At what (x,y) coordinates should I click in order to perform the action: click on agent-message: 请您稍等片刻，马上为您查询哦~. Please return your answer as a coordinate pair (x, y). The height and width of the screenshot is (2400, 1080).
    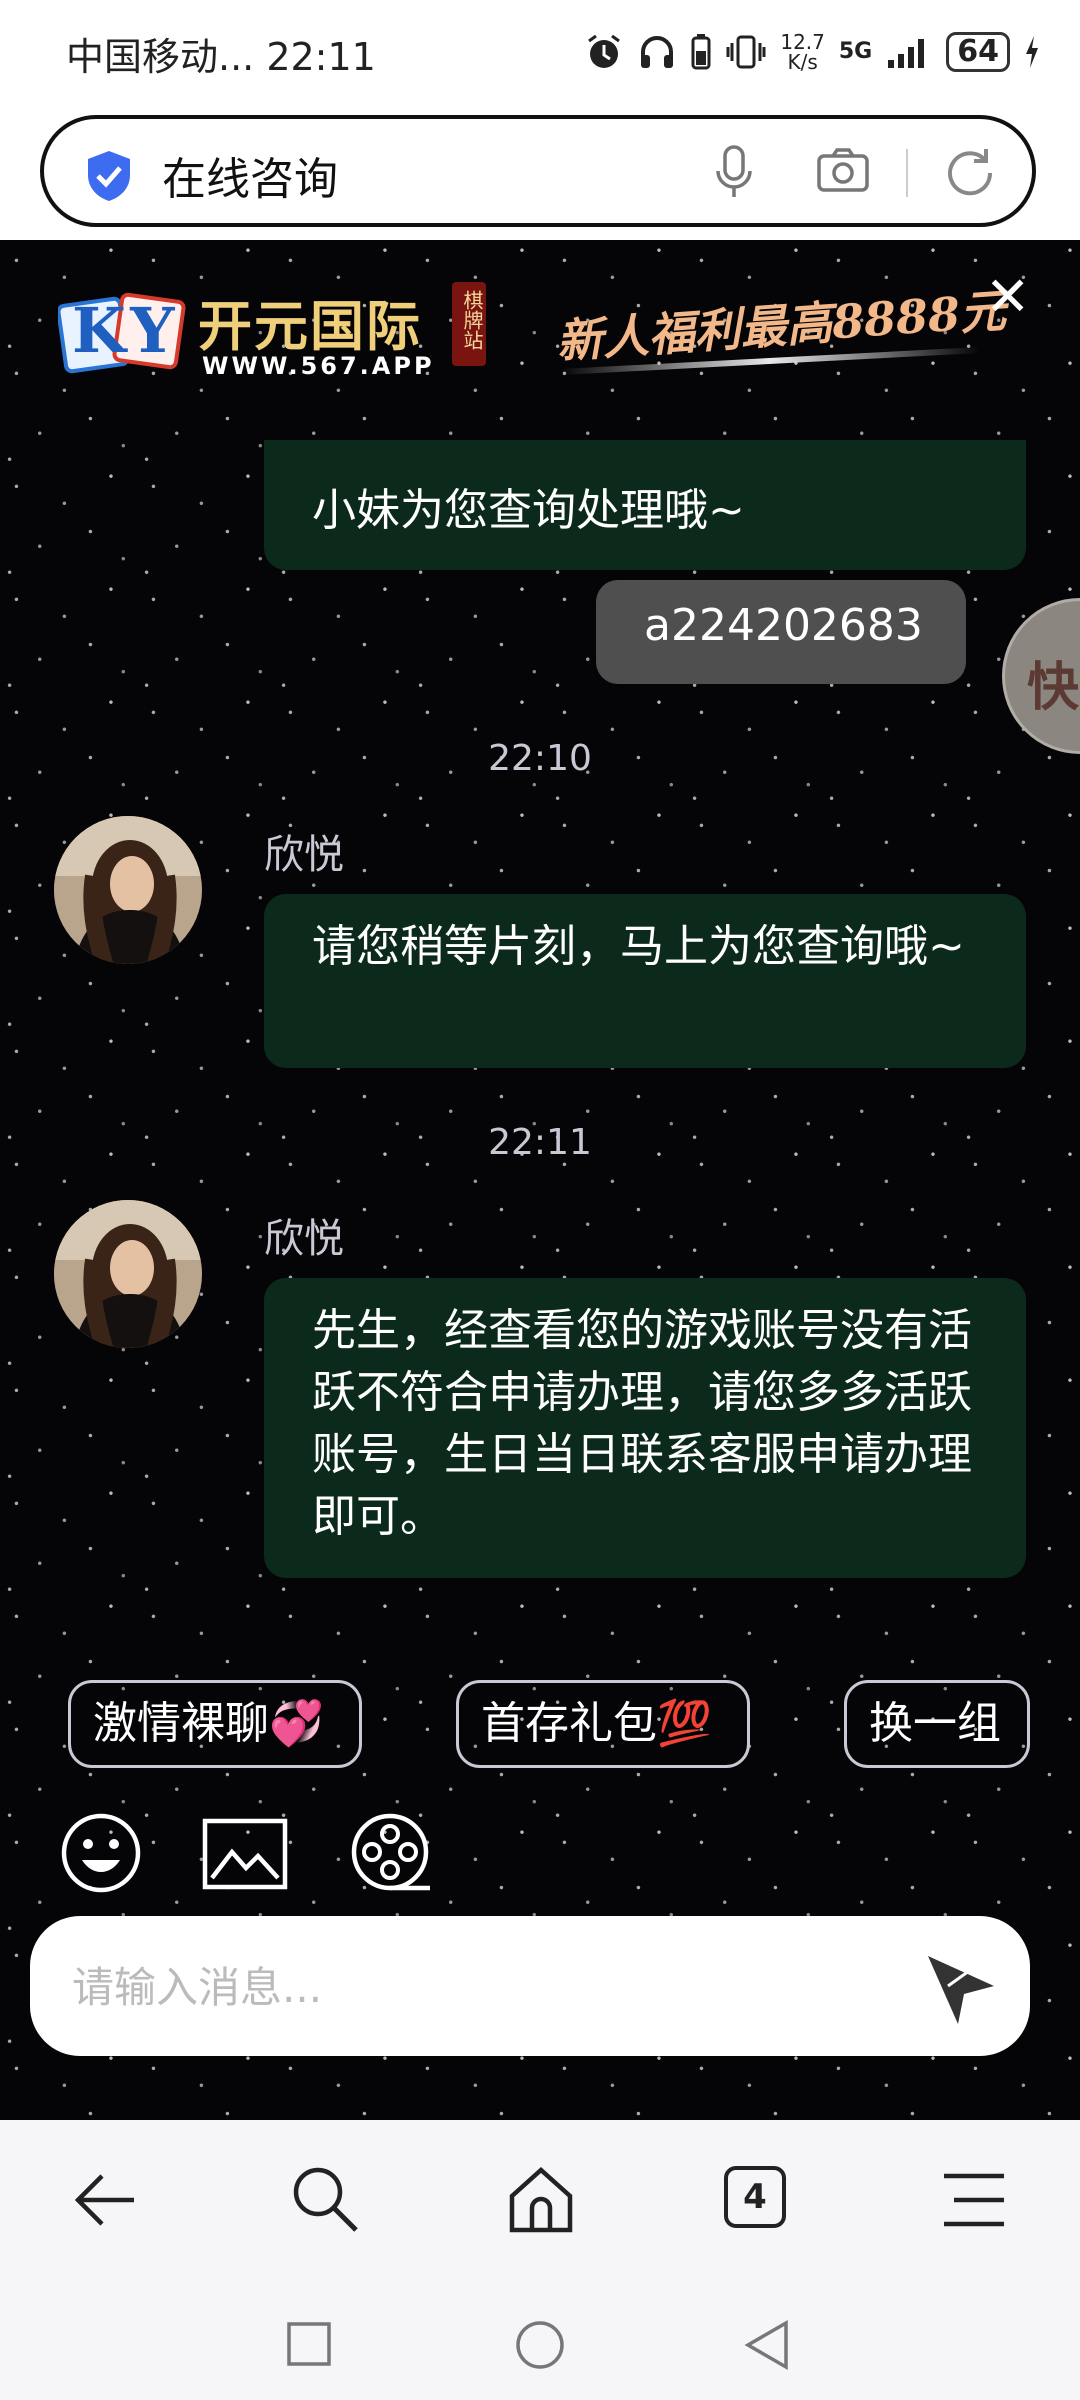
    Looking at the image, I should click on (645, 981).